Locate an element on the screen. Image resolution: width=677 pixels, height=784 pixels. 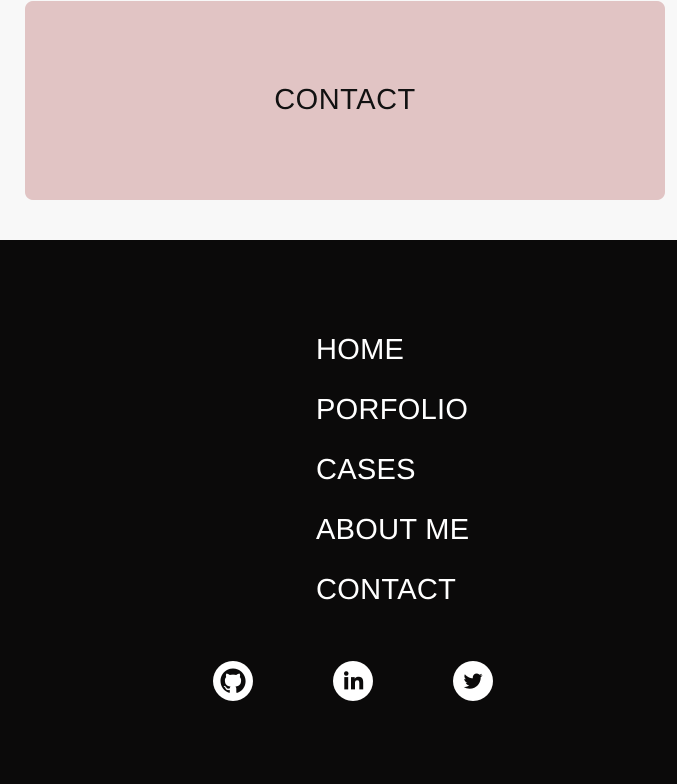
github-link is located at coordinates (233, 681).